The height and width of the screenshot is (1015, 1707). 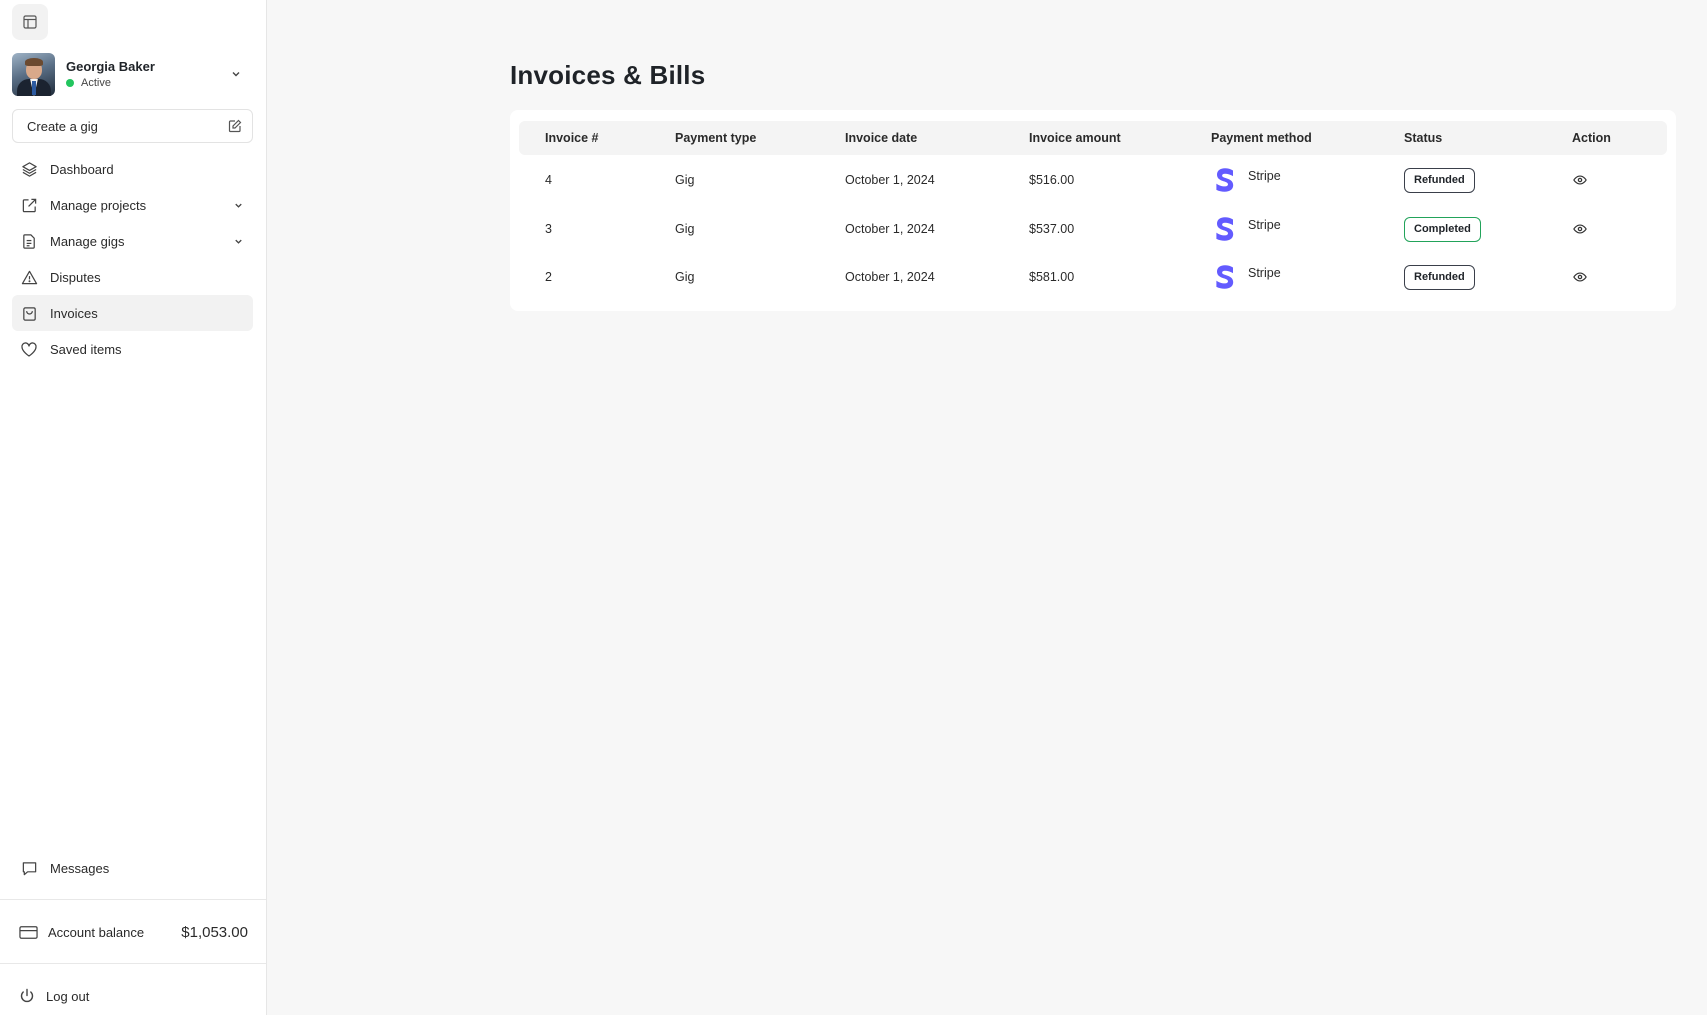 What do you see at coordinates (96, 83) in the screenshot?
I see `user-status: Active` at bounding box center [96, 83].